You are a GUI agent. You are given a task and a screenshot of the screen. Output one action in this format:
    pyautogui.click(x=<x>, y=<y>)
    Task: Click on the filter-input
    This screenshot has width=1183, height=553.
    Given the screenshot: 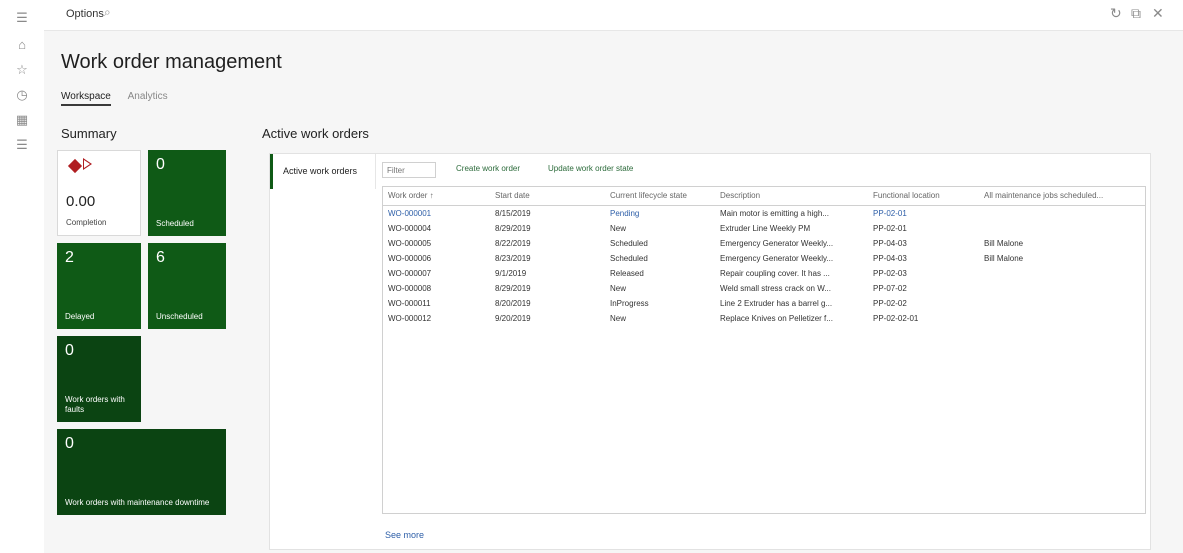 What is the action you would take?
    pyautogui.click(x=409, y=170)
    